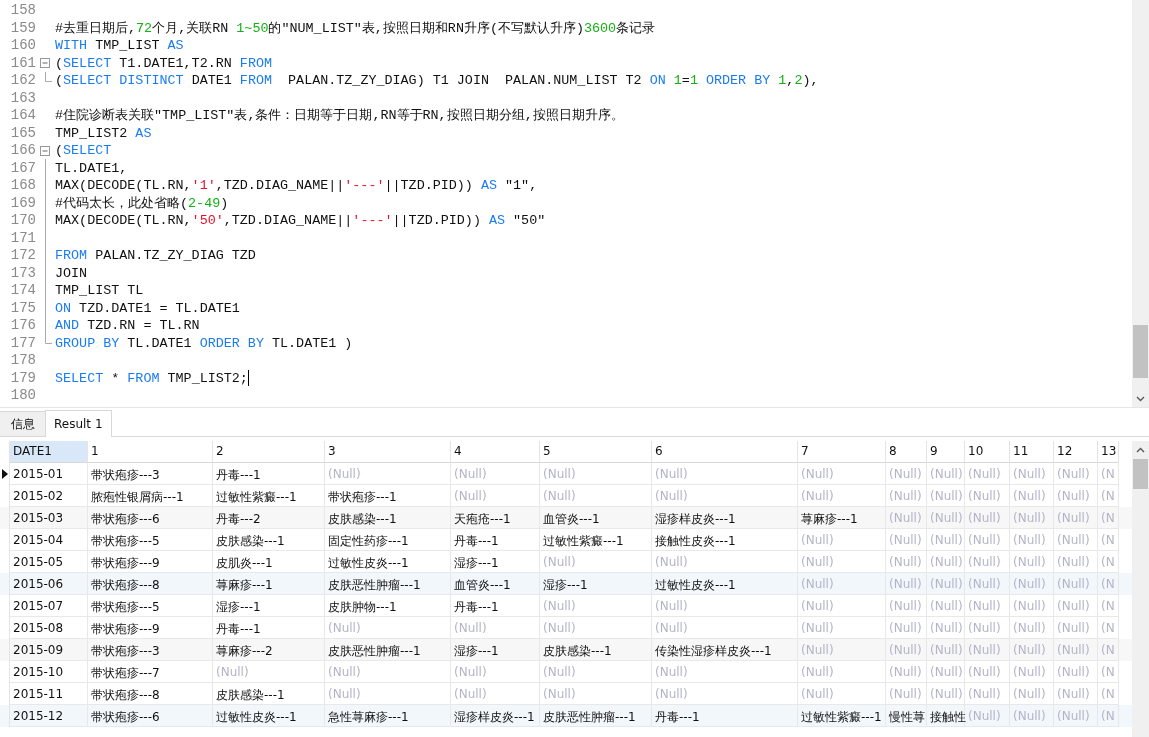  Describe the element at coordinates (269, 518) in the screenshot. I see `table-cell: 丹毒---2` at that location.